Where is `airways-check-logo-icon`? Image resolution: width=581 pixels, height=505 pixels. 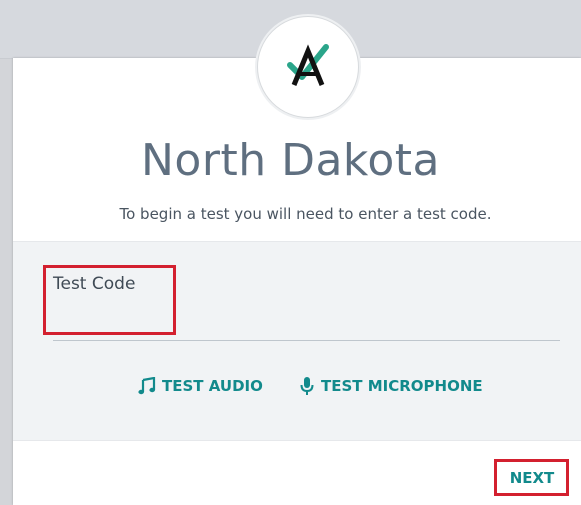
airways-check-logo-icon is located at coordinates (308, 65).